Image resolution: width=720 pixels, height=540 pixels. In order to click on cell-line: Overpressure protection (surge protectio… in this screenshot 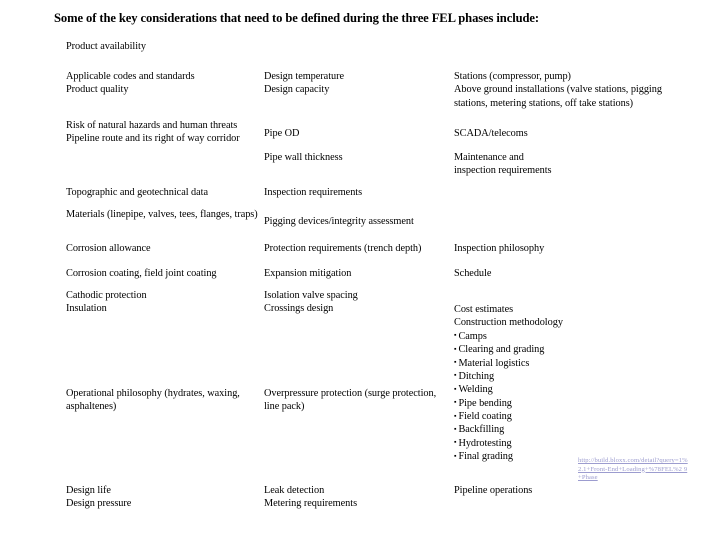, I will do `click(350, 400)`.